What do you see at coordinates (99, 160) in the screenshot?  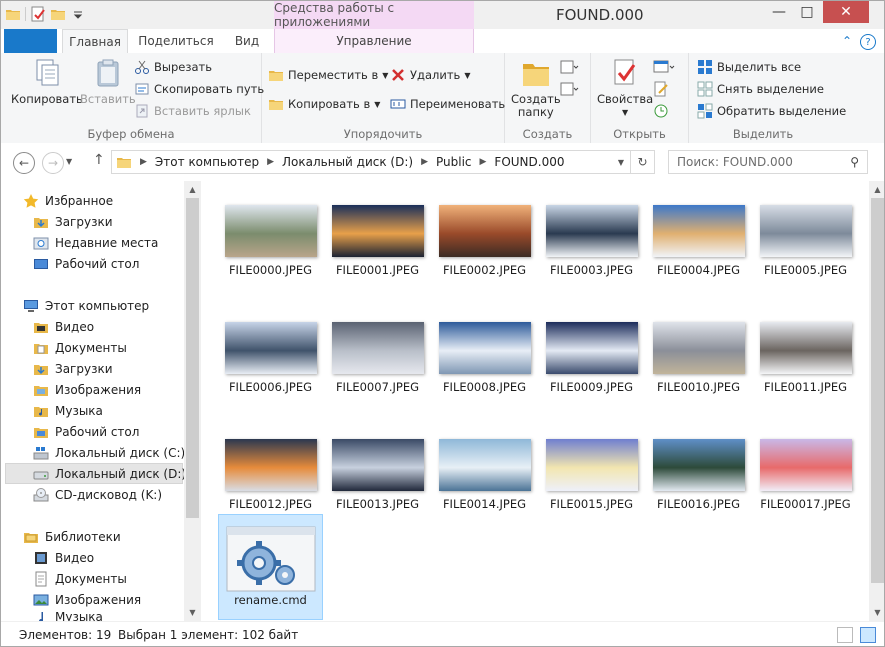 I see `up-button: ↑` at bounding box center [99, 160].